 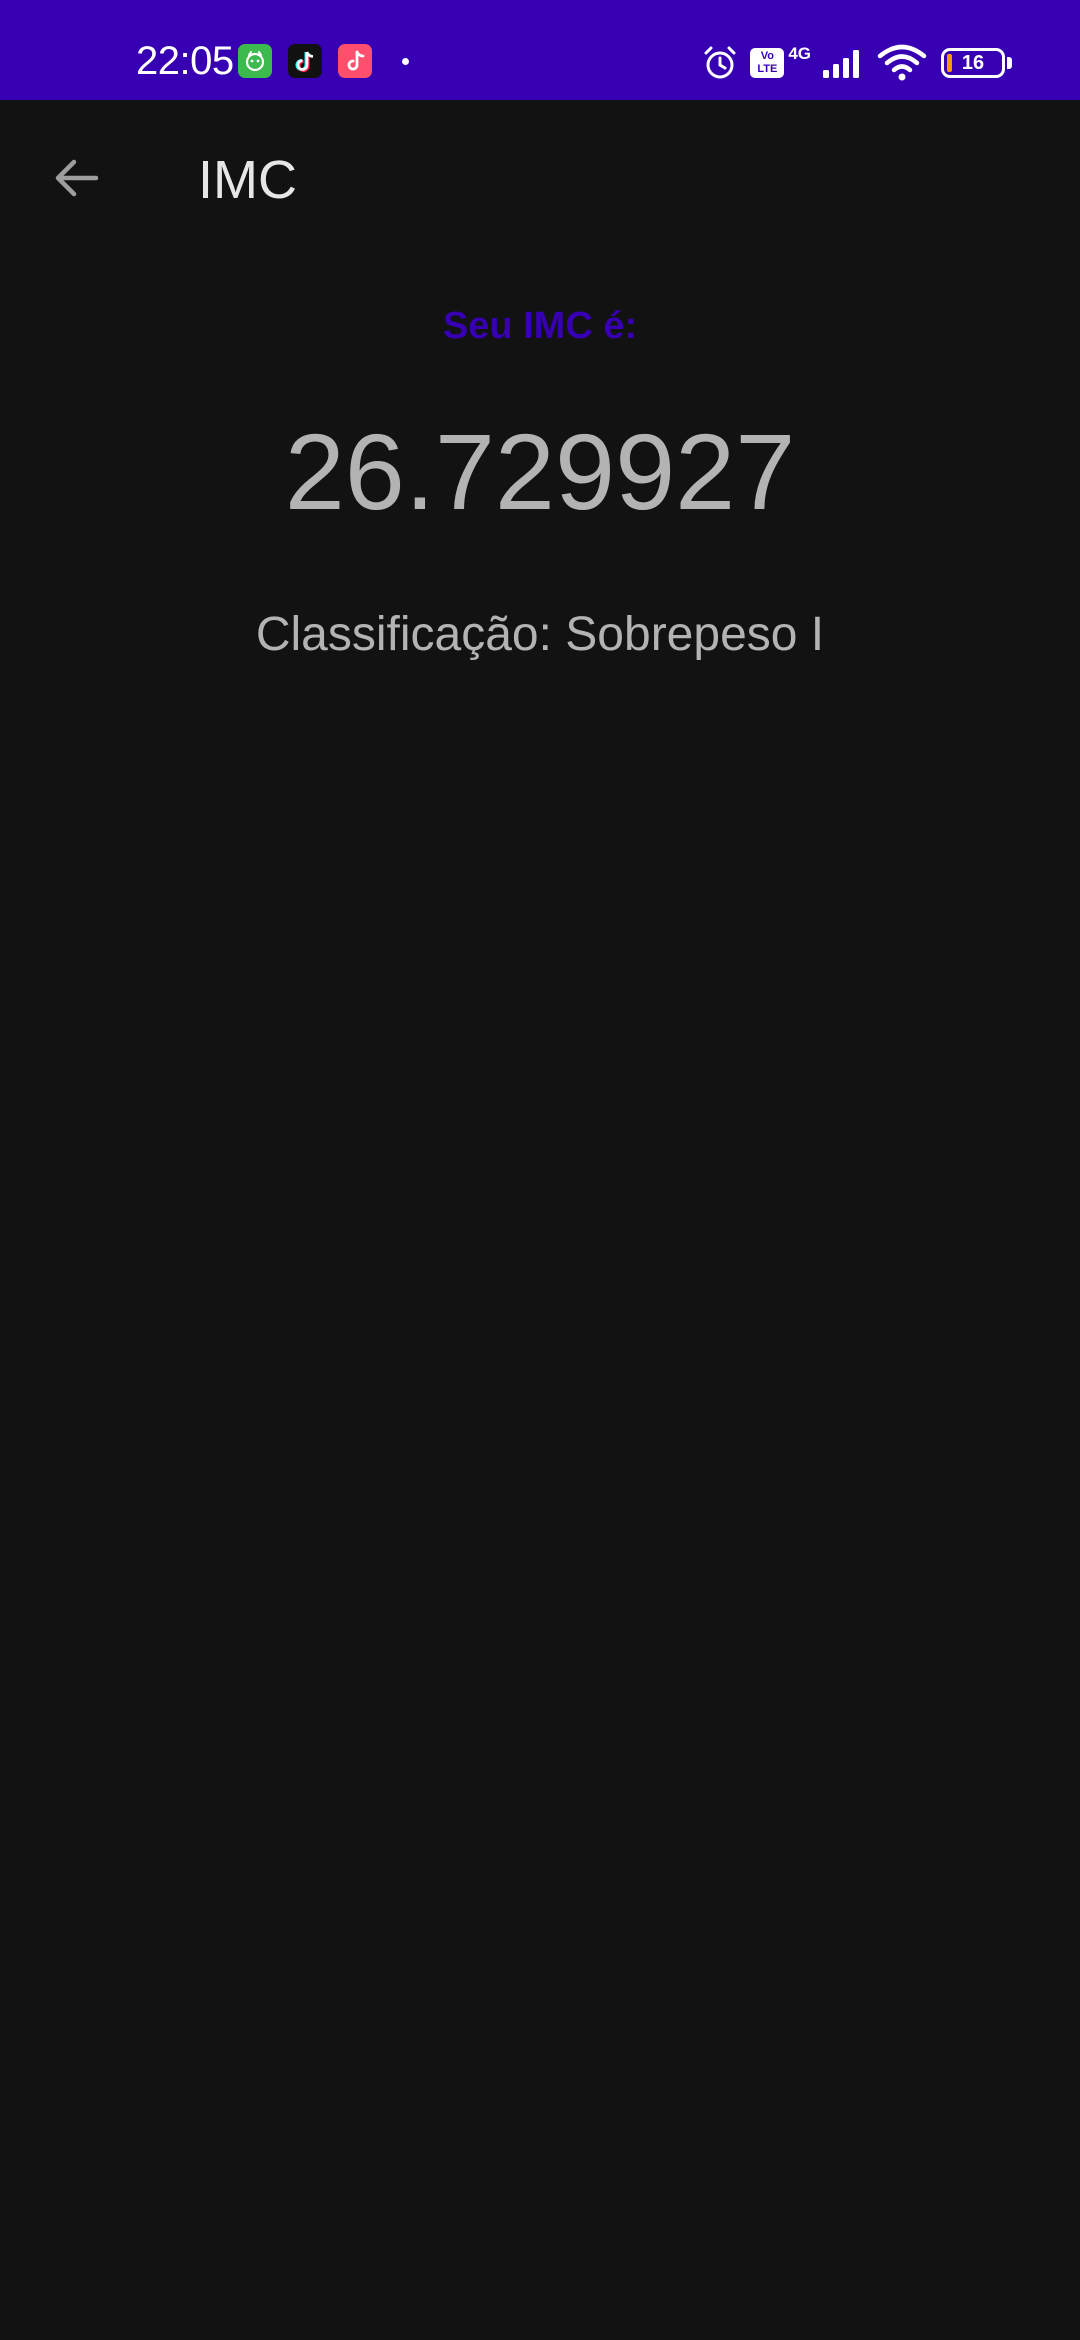 What do you see at coordinates (844, 63) in the screenshot?
I see `signal-icon` at bounding box center [844, 63].